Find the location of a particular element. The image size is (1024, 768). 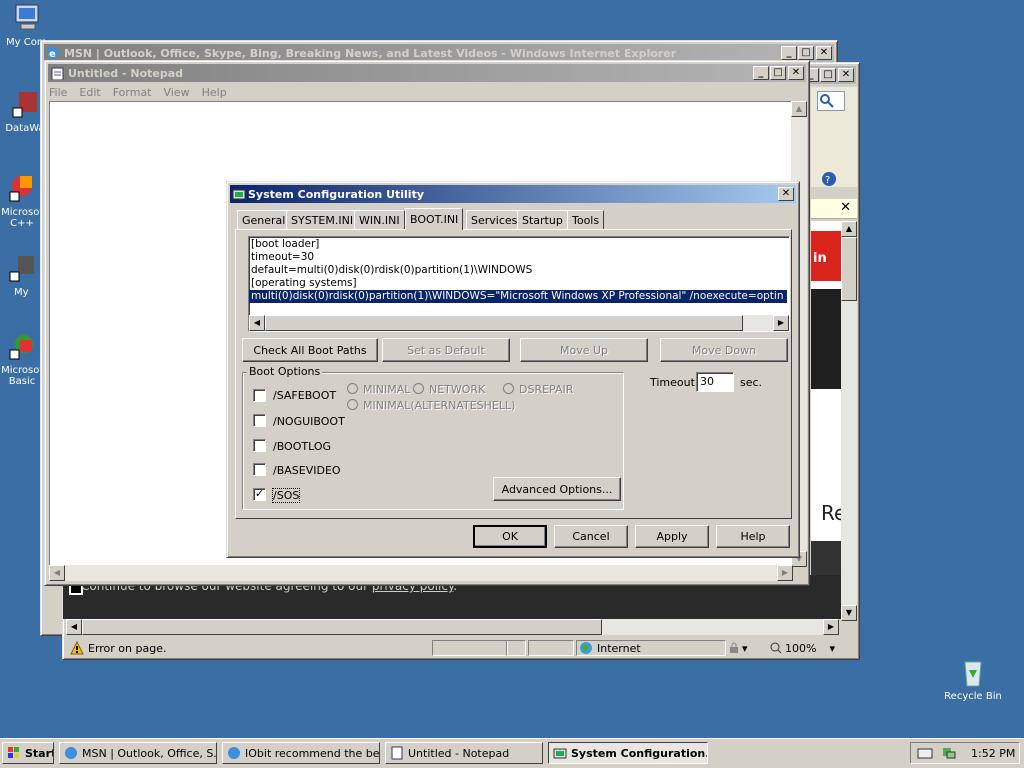

keyboard-icon is located at coordinates (925, 753).